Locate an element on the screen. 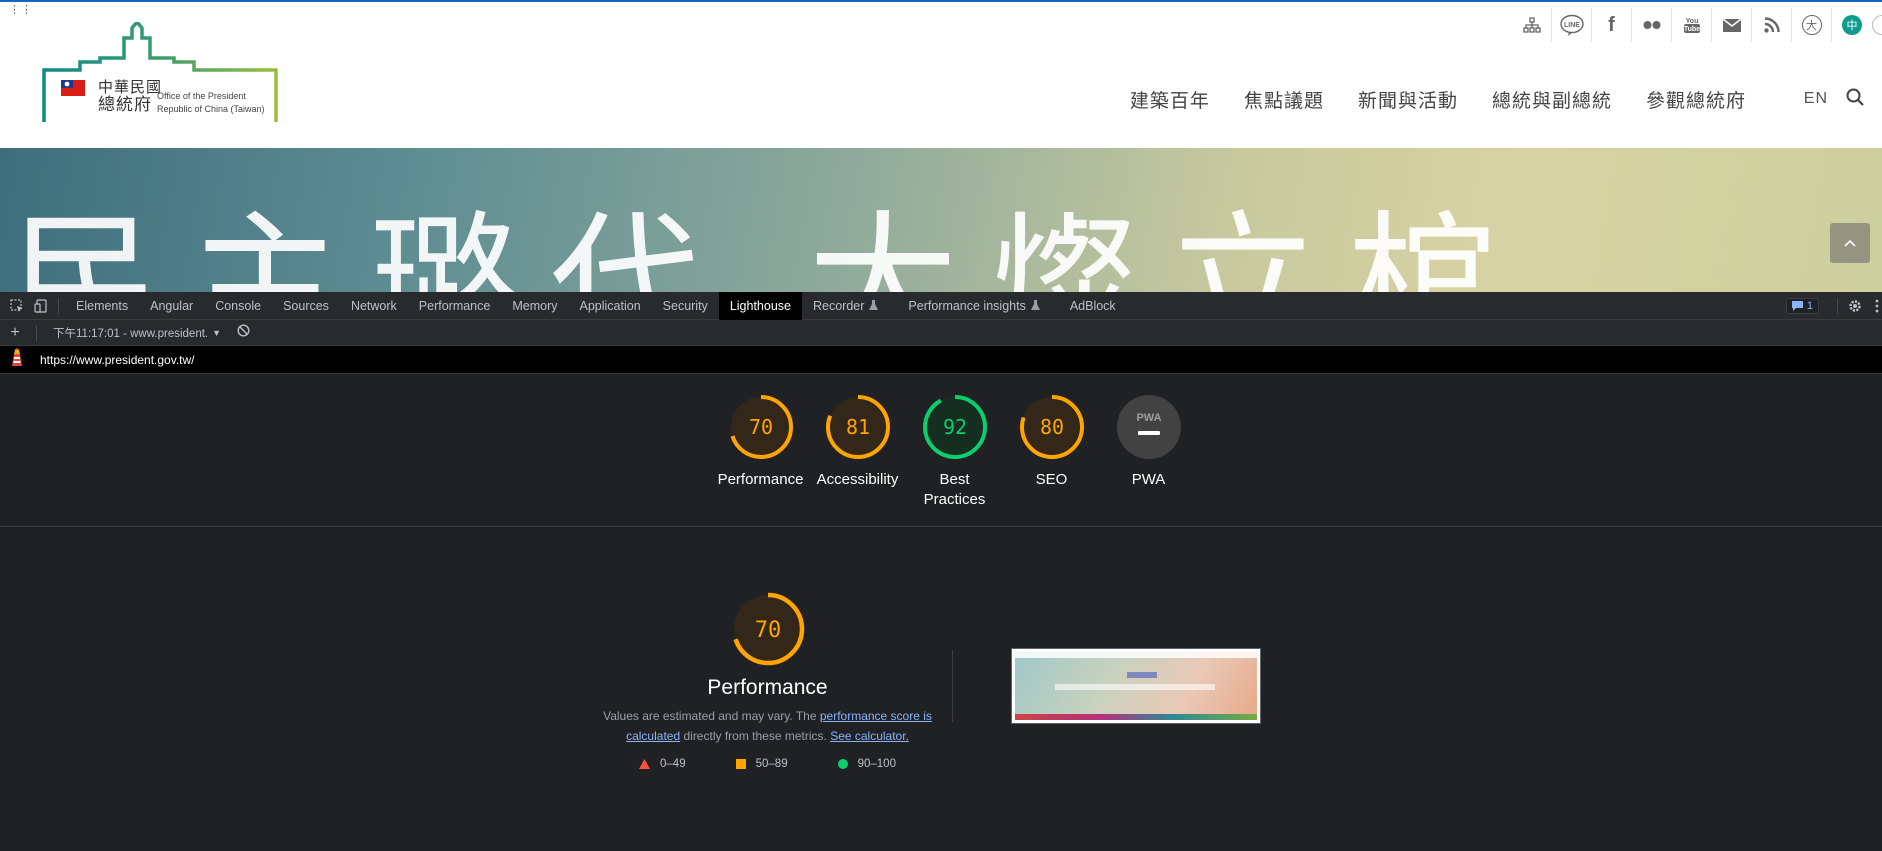  gauge-accessibility: 81 Accessibility is located at coordinates (857, 452).